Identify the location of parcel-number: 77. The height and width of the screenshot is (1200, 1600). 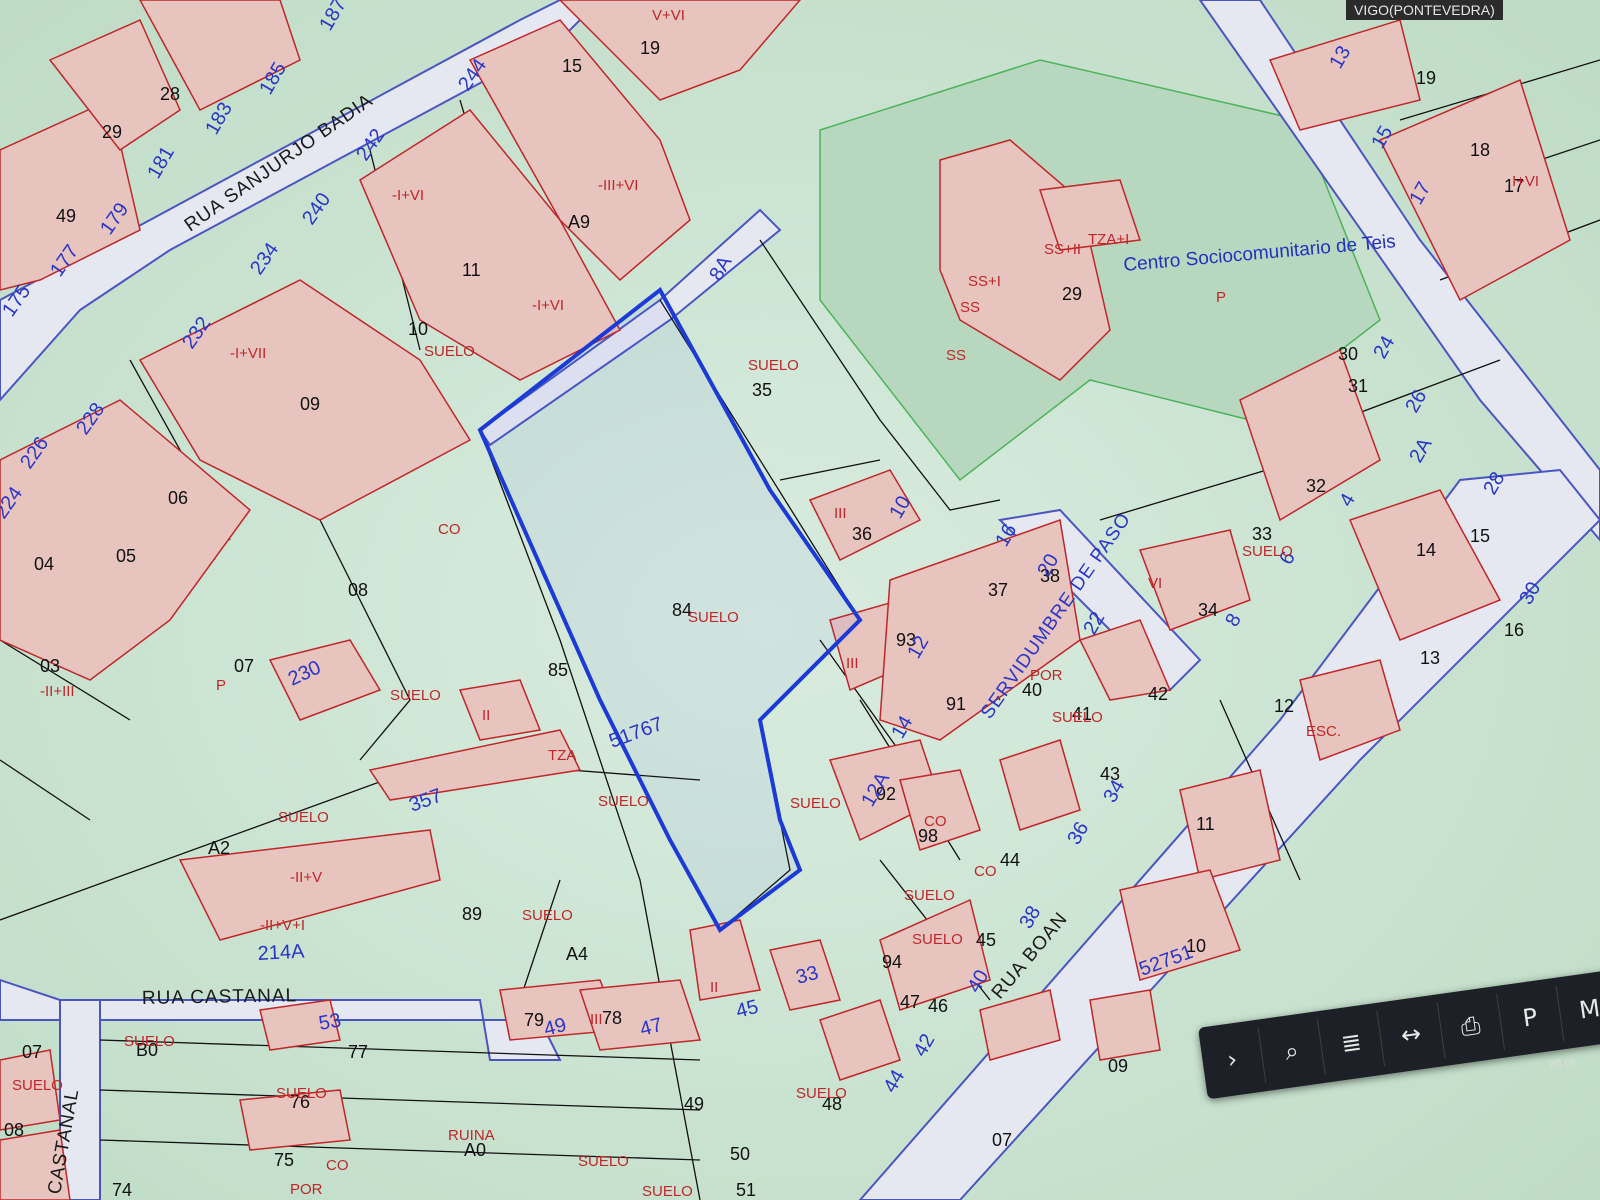
(358, 1052).